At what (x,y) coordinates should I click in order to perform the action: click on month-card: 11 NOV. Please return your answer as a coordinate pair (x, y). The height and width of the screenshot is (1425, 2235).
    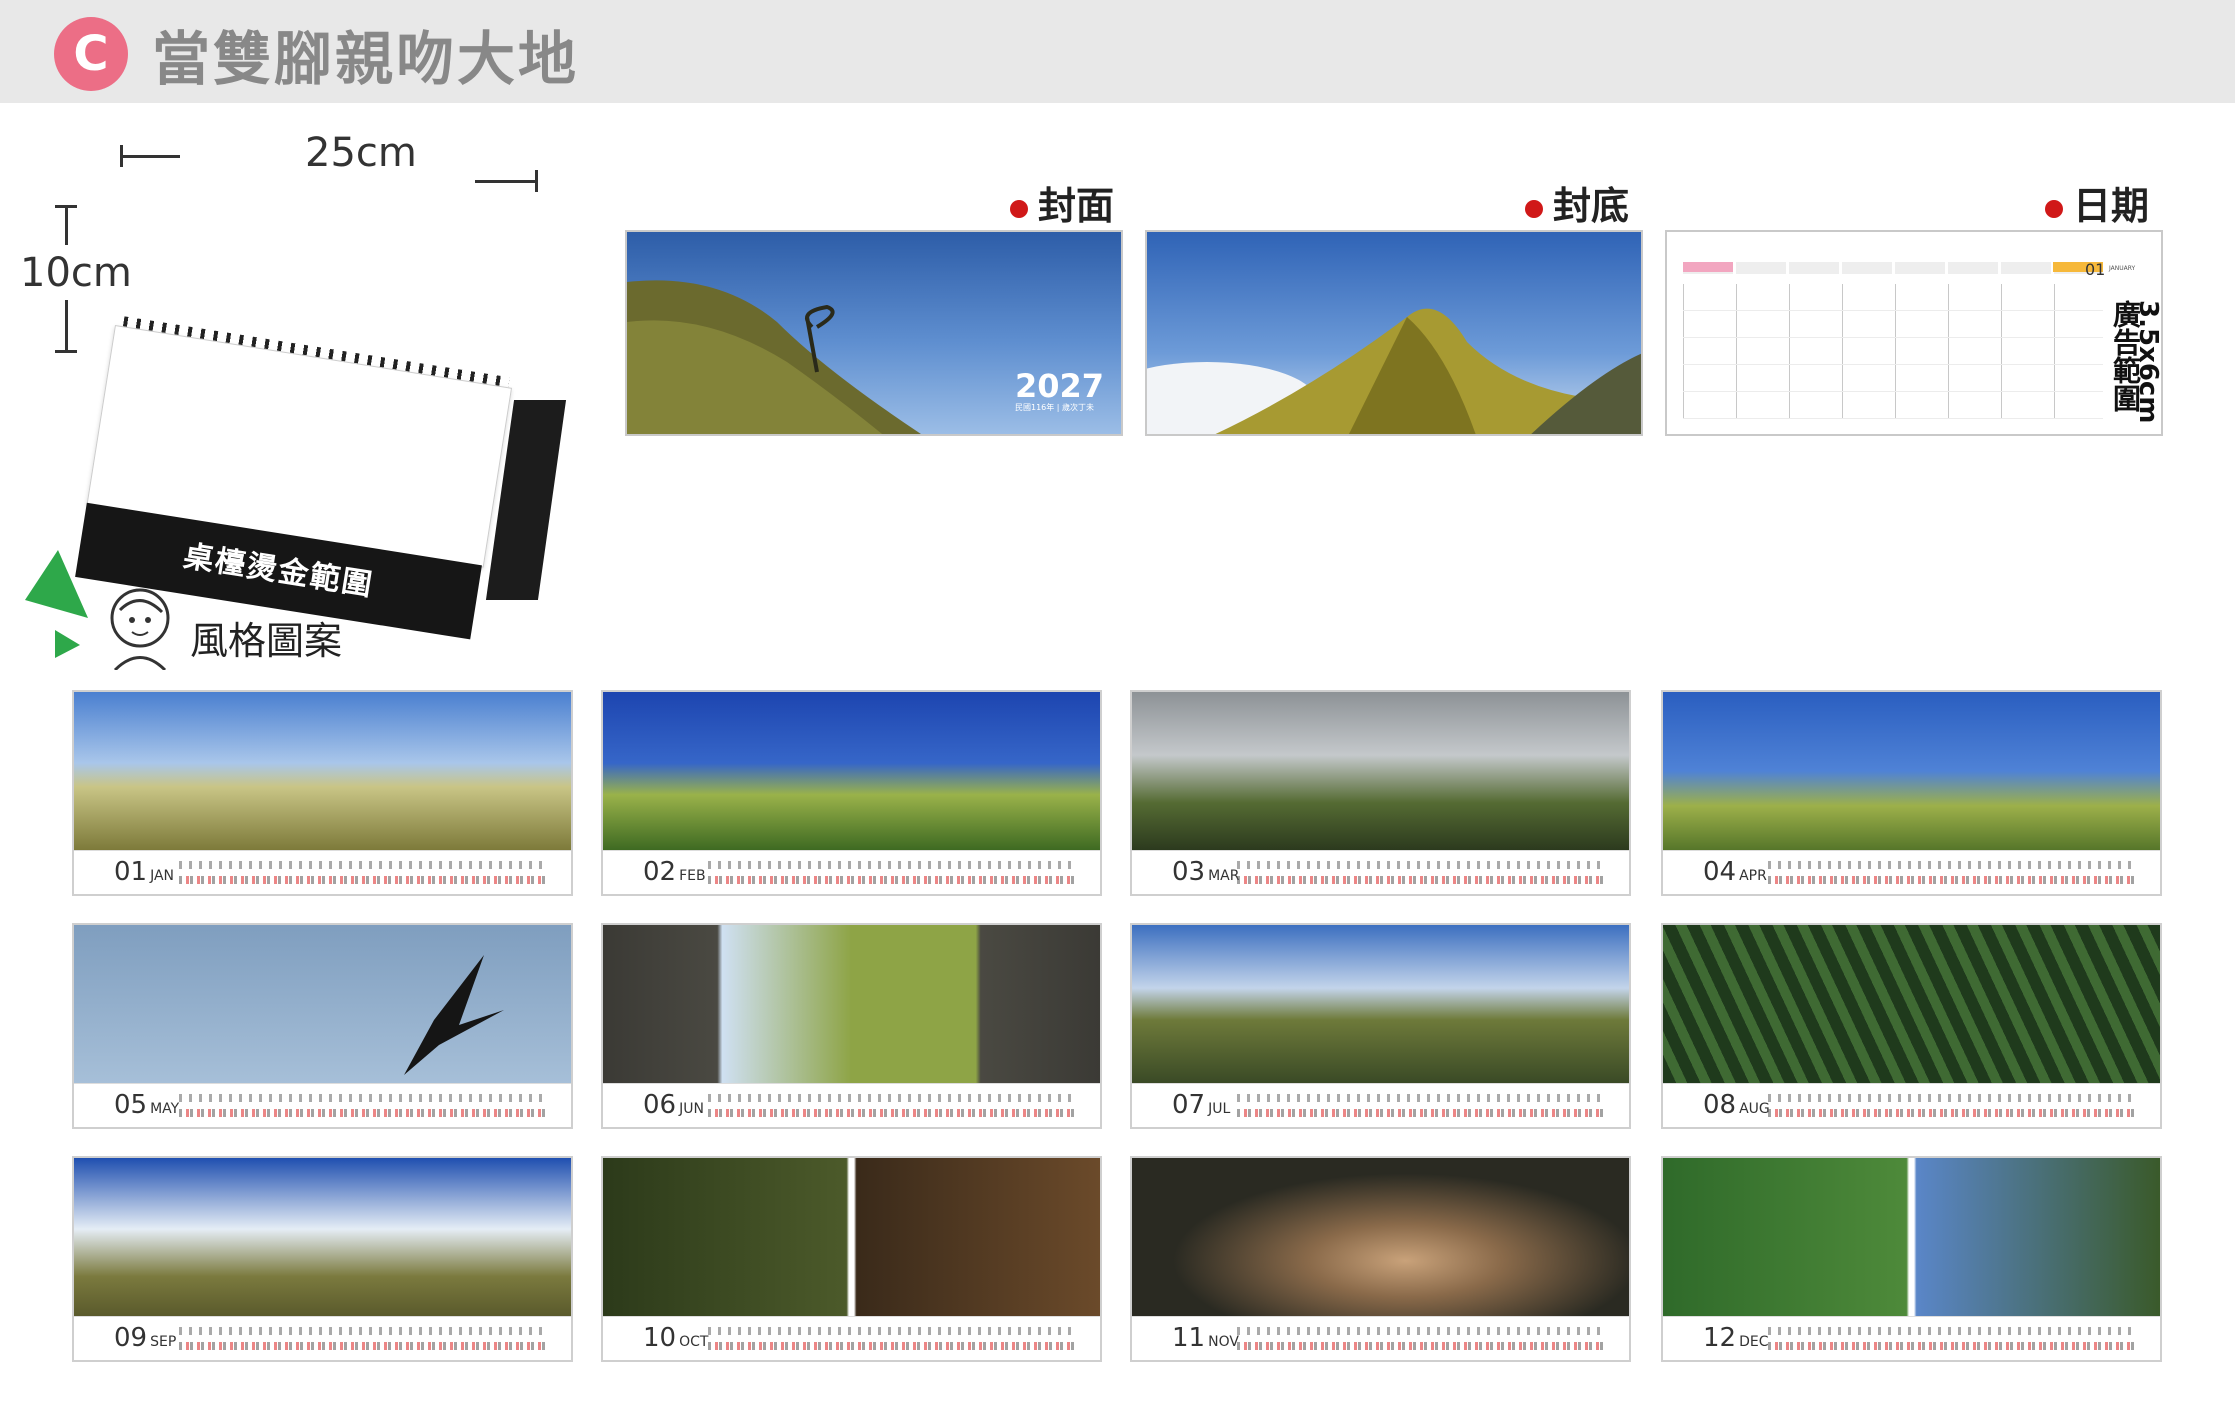
    Looking at the image, I should click on (1380, 1259).